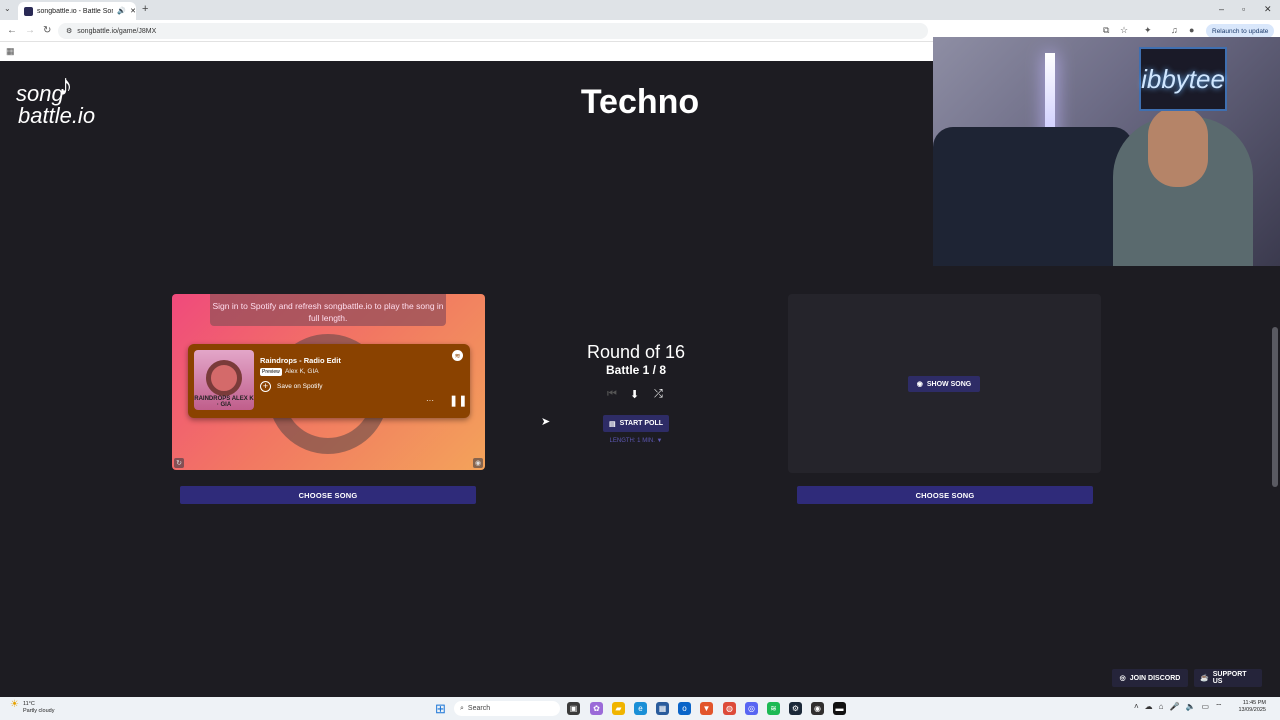 The width and height of the screenshot is (1280, 720). What do you see at coordinates (10, 51) in the screenshot?
I see `apps-grid-icon: ▦` at bounding box center [10, 51].